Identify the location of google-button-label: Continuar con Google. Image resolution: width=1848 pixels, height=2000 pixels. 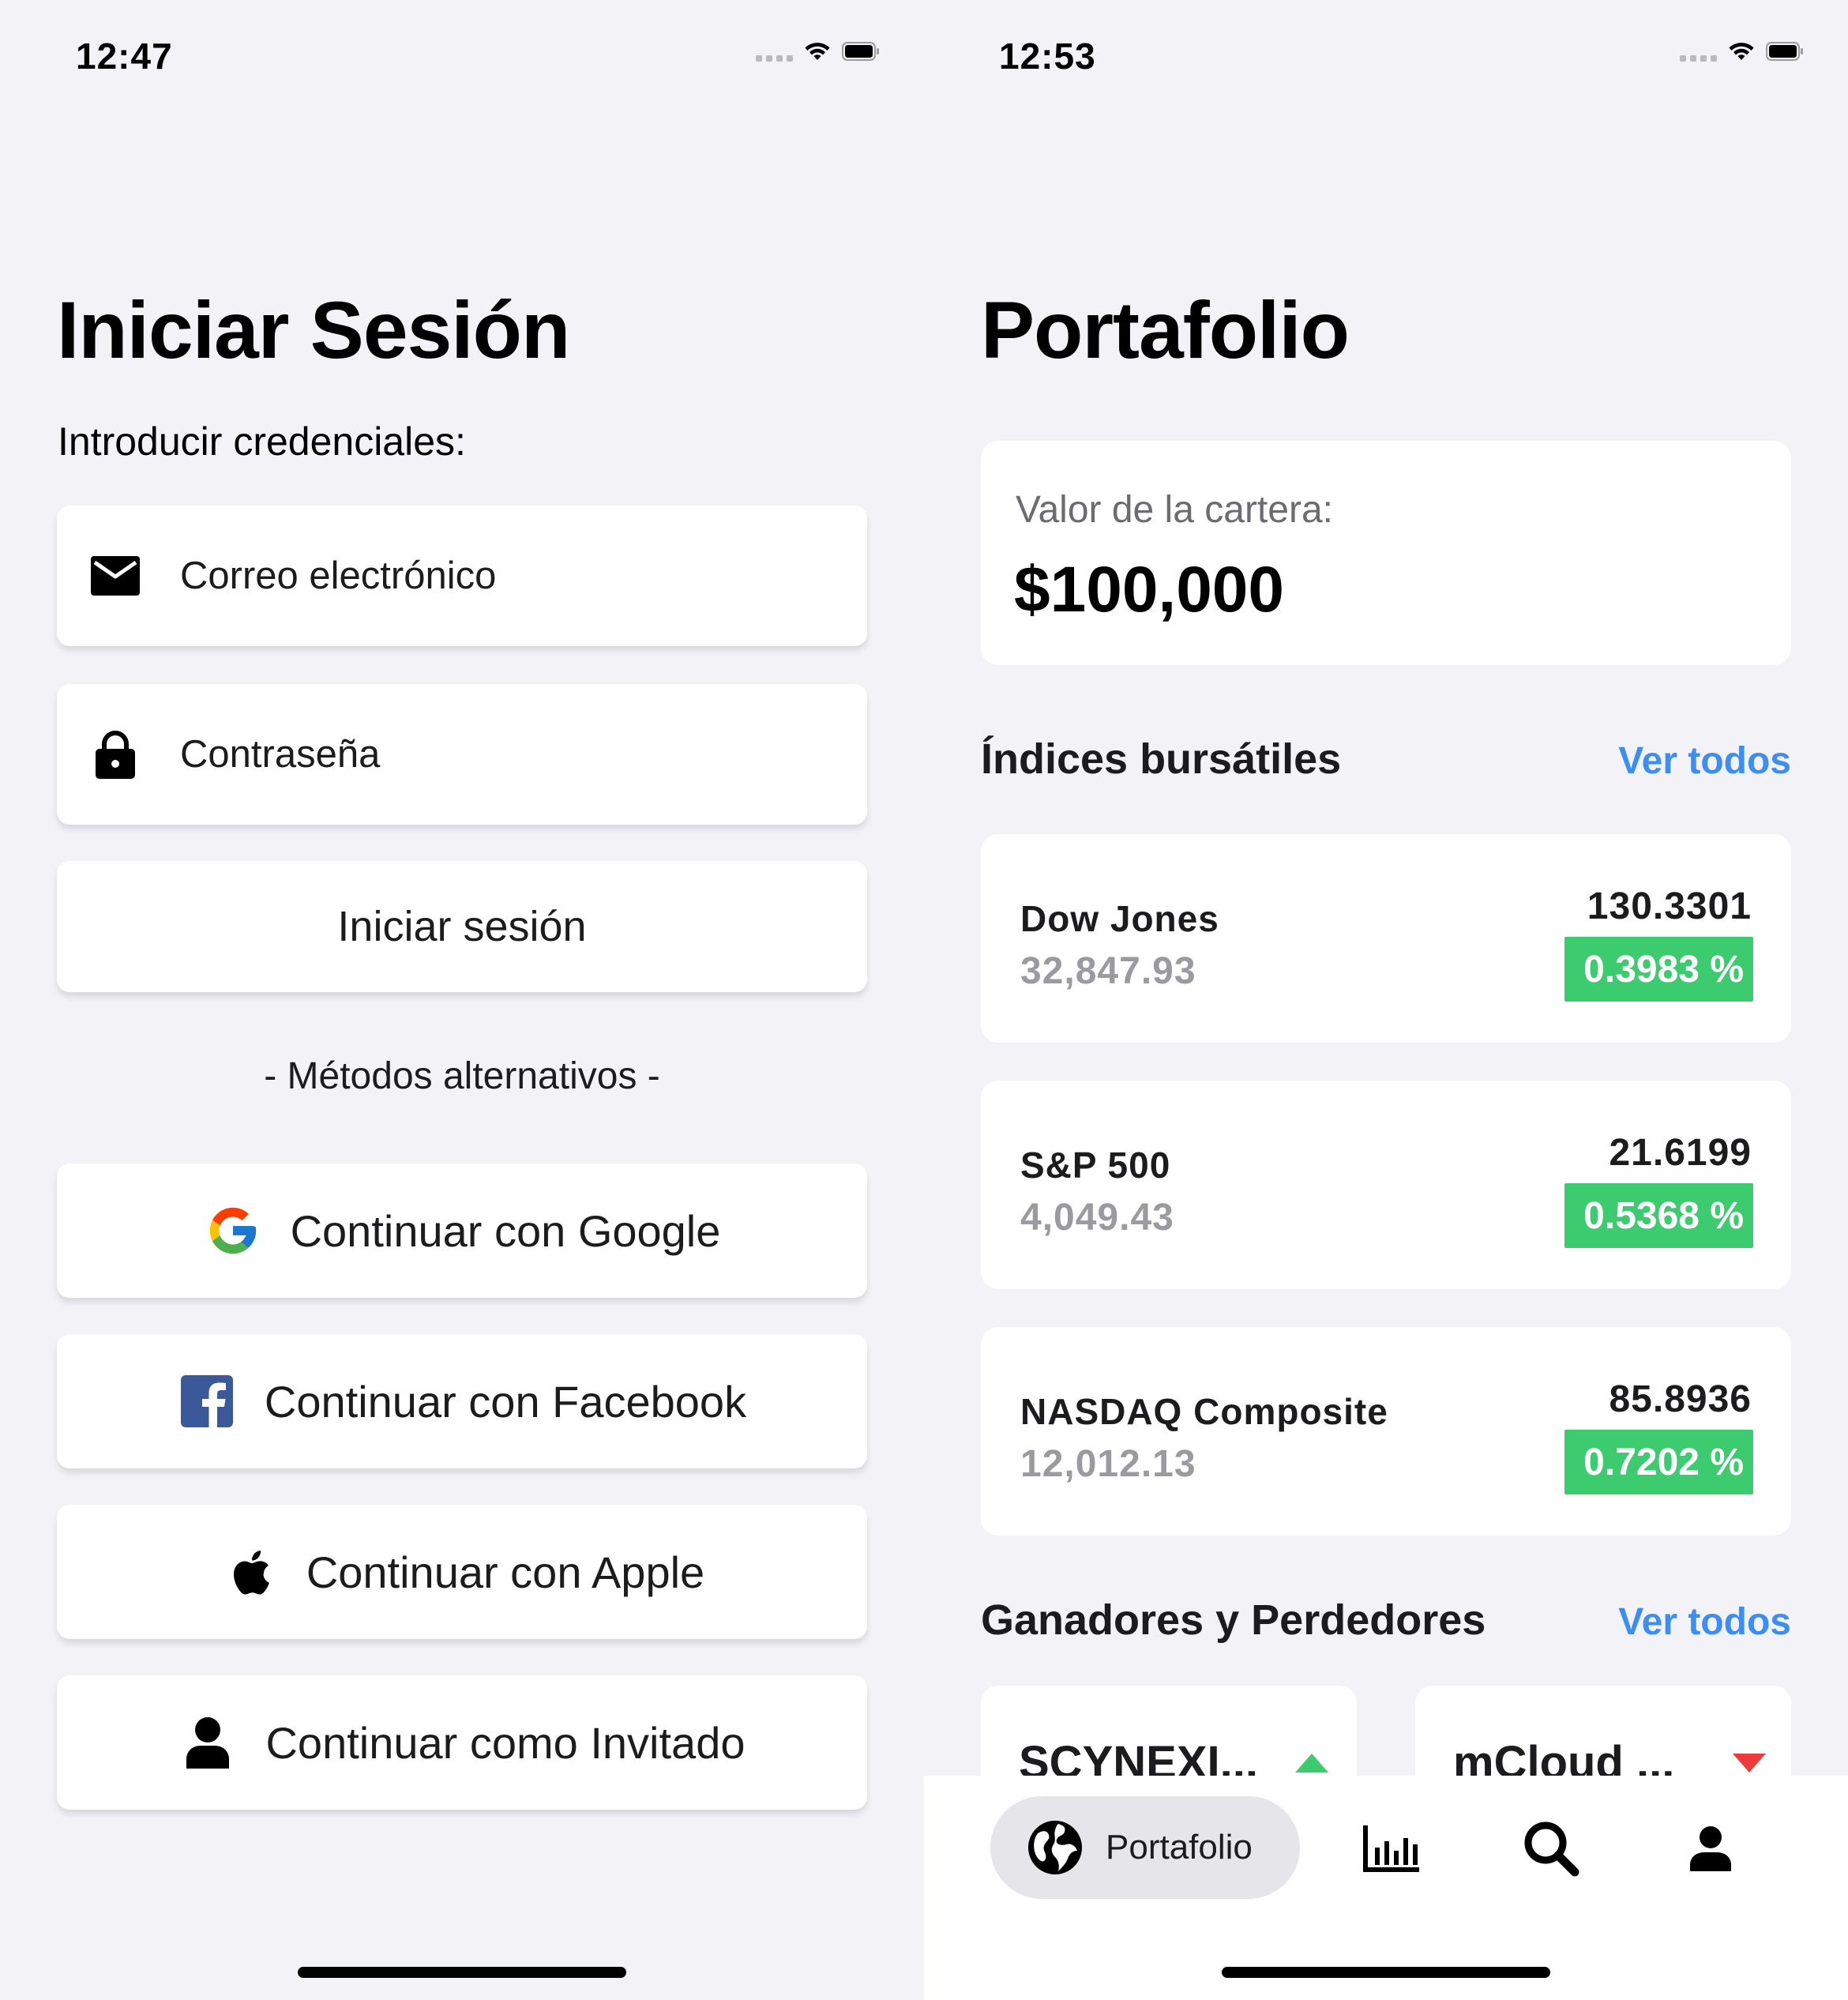
(505, 1230).